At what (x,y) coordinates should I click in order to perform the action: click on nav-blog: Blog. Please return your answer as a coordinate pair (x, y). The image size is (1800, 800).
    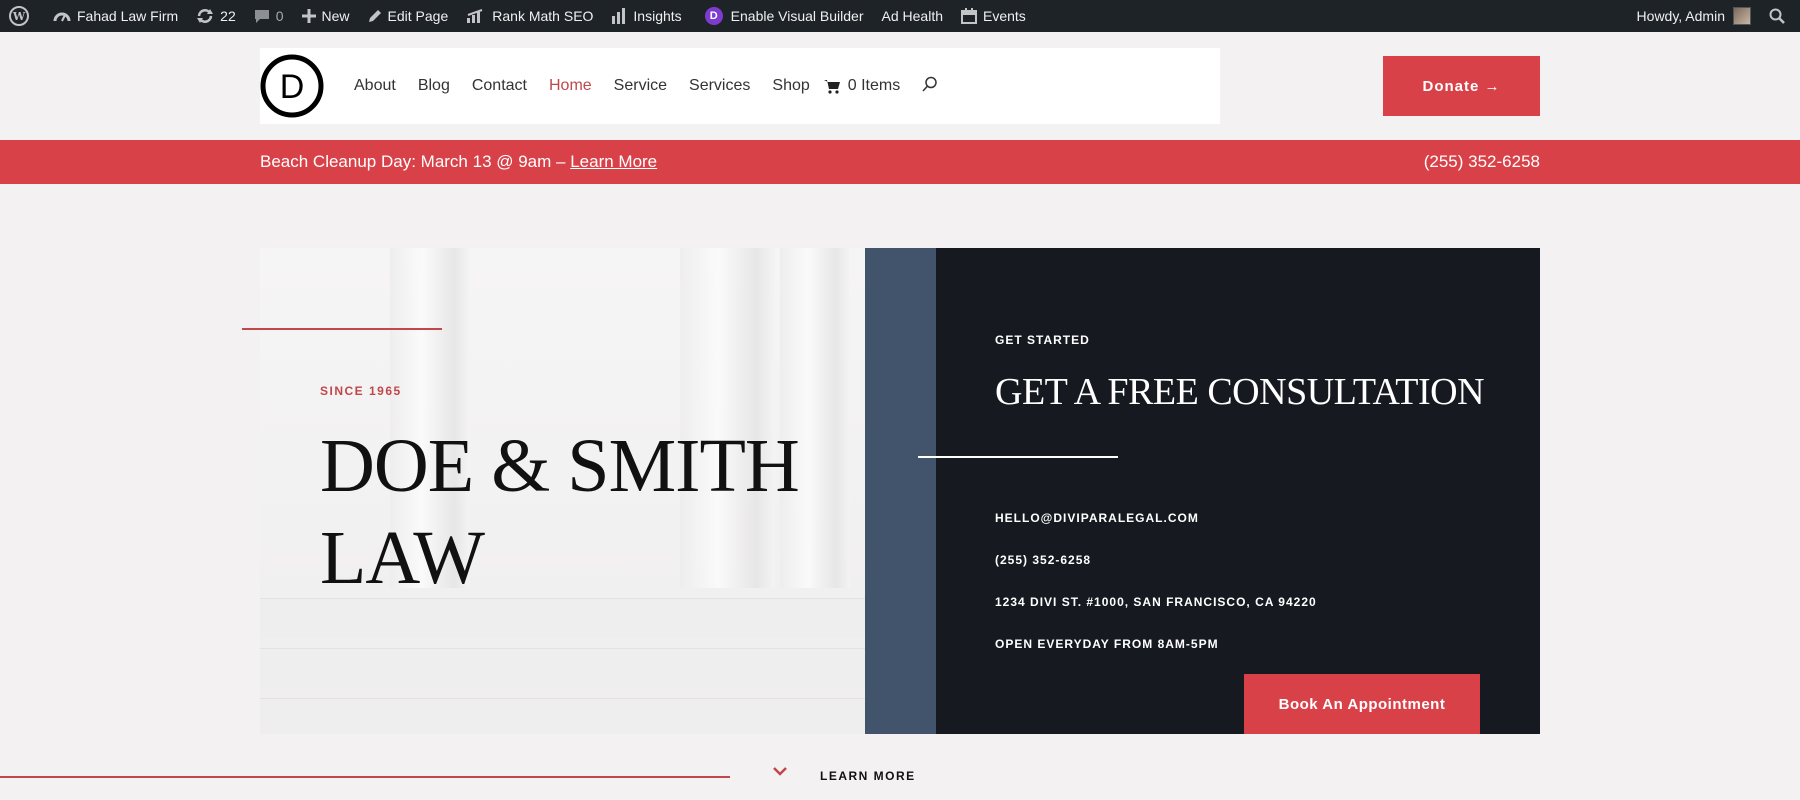
    Looking at the image, I should click on (434, 86).